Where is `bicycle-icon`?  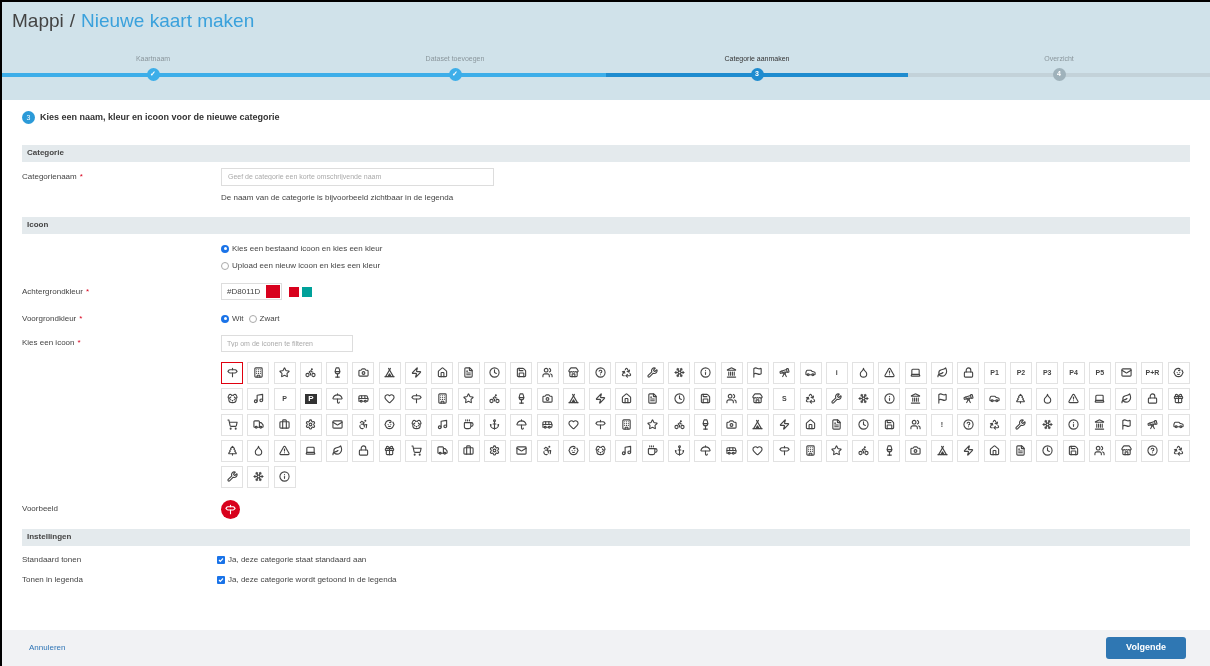 bicycle-icon is located at coordinates (679, 424).